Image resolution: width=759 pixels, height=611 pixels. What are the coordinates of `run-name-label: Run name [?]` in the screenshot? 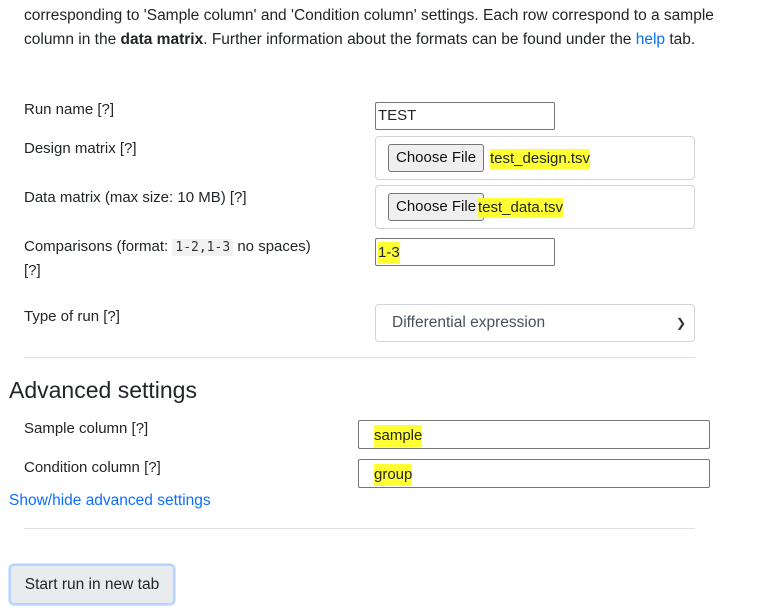 It's located at (69, 109).